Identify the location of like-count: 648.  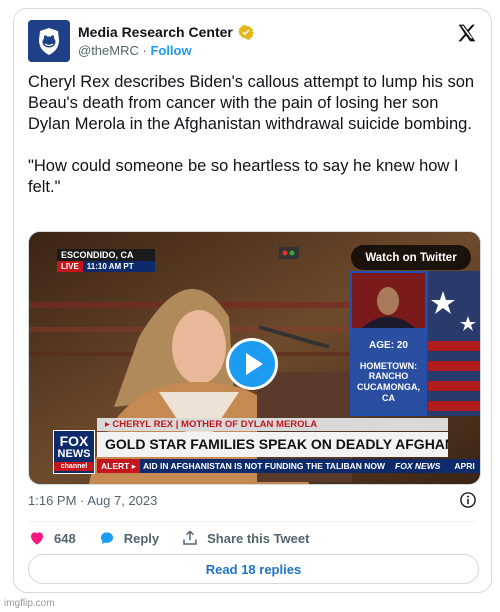
(65, 538).